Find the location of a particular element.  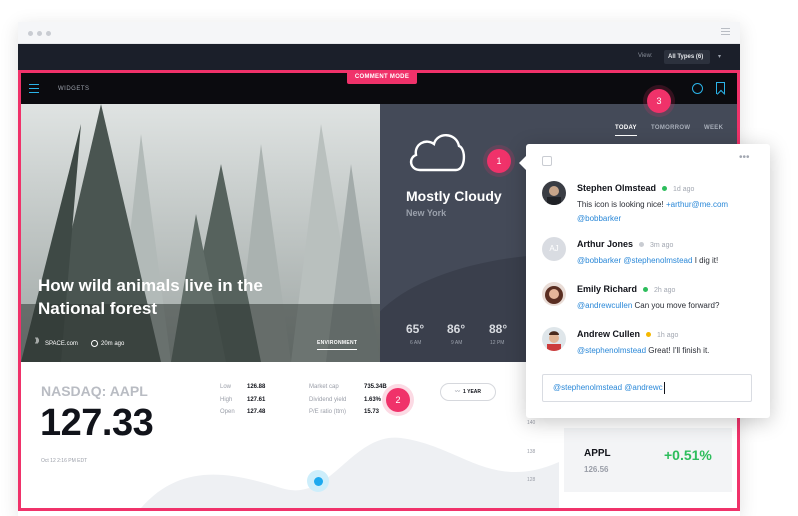

comment-time: 3m ago is located at coordinates (662, 245).